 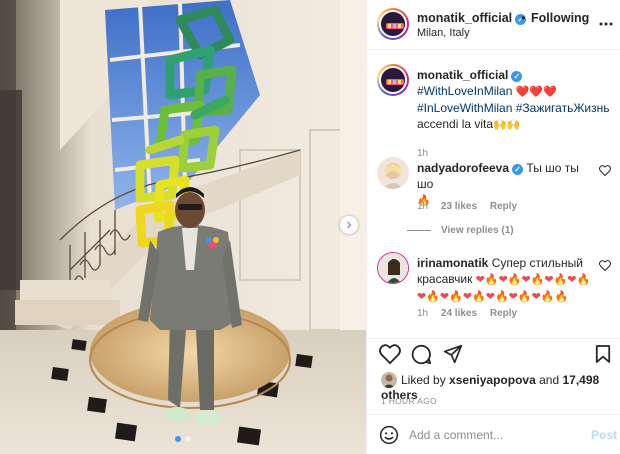 I want to click on comment-meta: 1h 24 likes Reply, so click(x=472, y=313).